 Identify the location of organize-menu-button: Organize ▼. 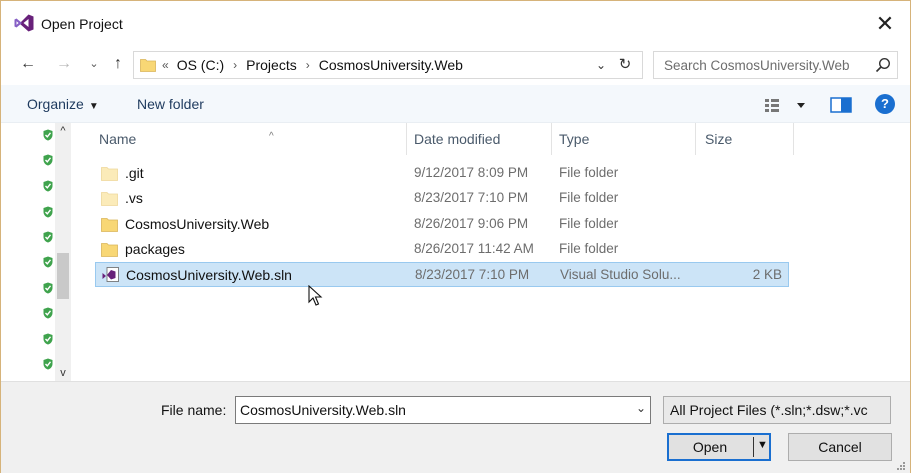
(63, 104).